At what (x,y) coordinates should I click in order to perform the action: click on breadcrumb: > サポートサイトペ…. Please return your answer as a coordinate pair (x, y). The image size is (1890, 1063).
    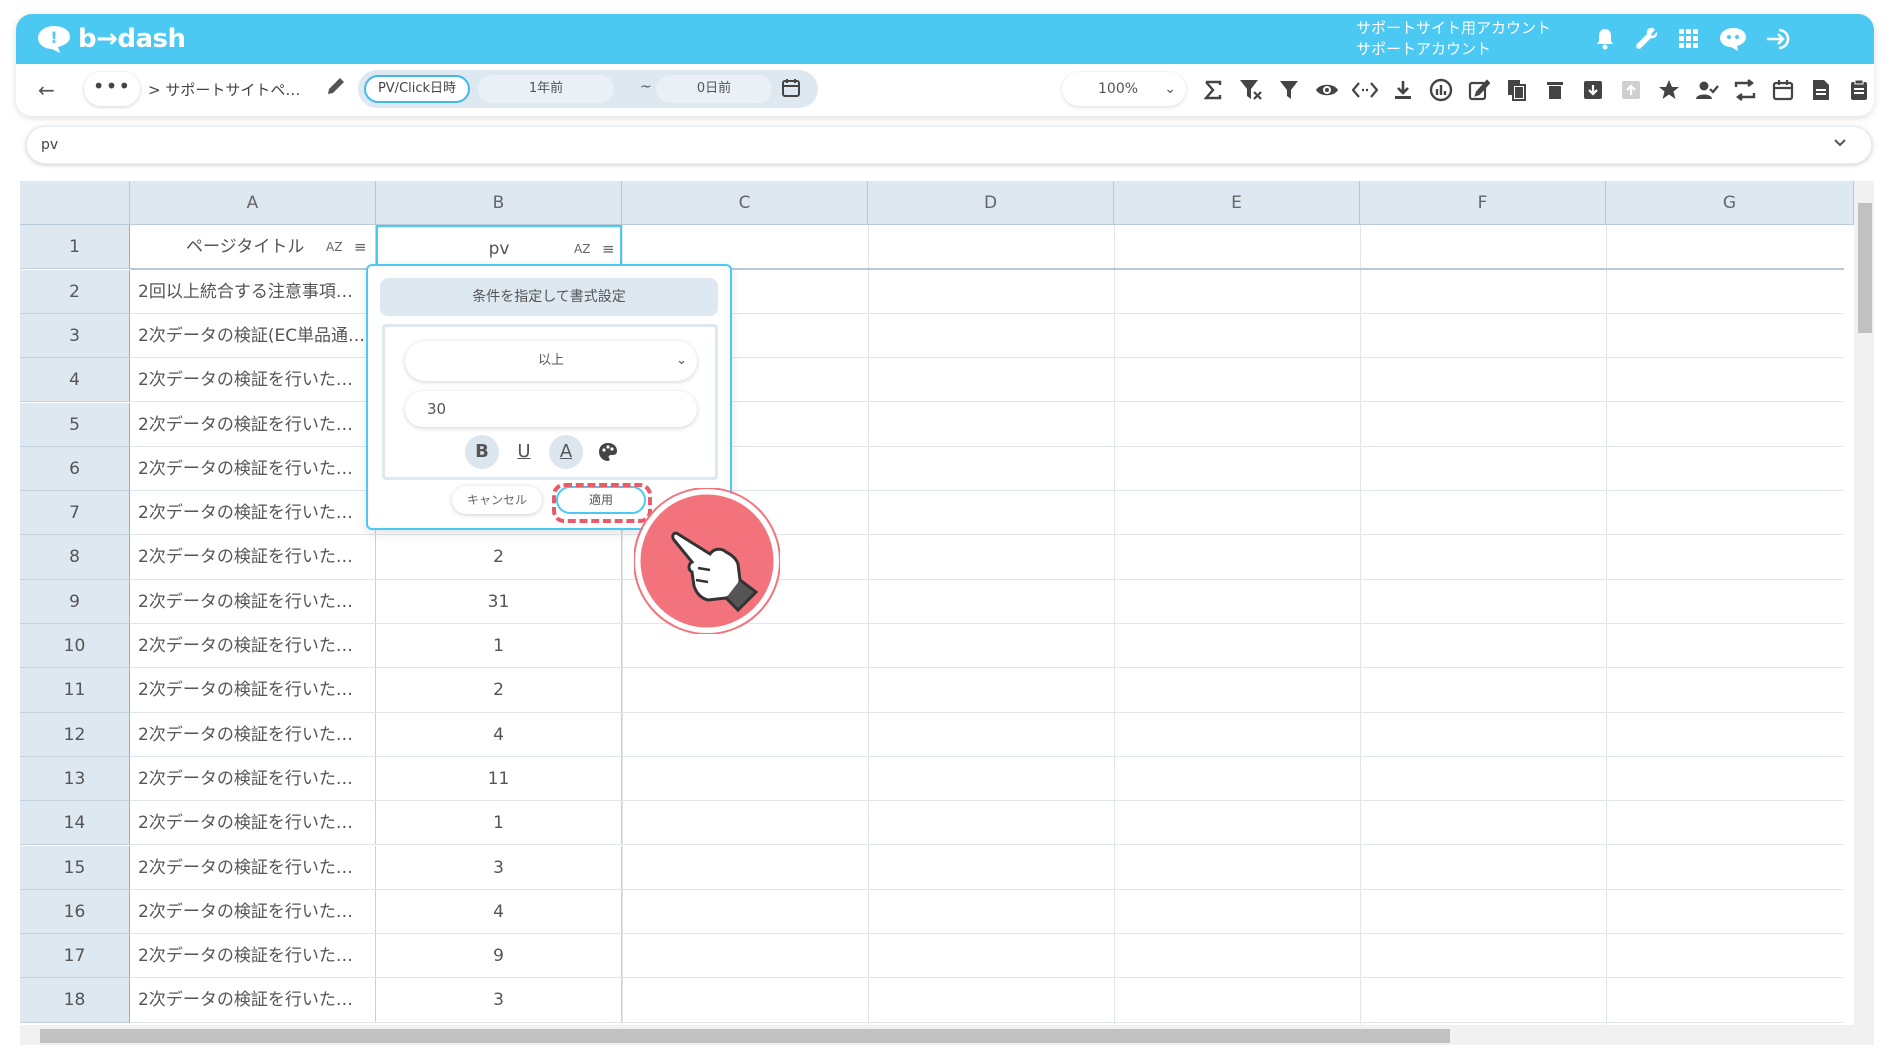
    Looking at the image, I should click on (224, 89).